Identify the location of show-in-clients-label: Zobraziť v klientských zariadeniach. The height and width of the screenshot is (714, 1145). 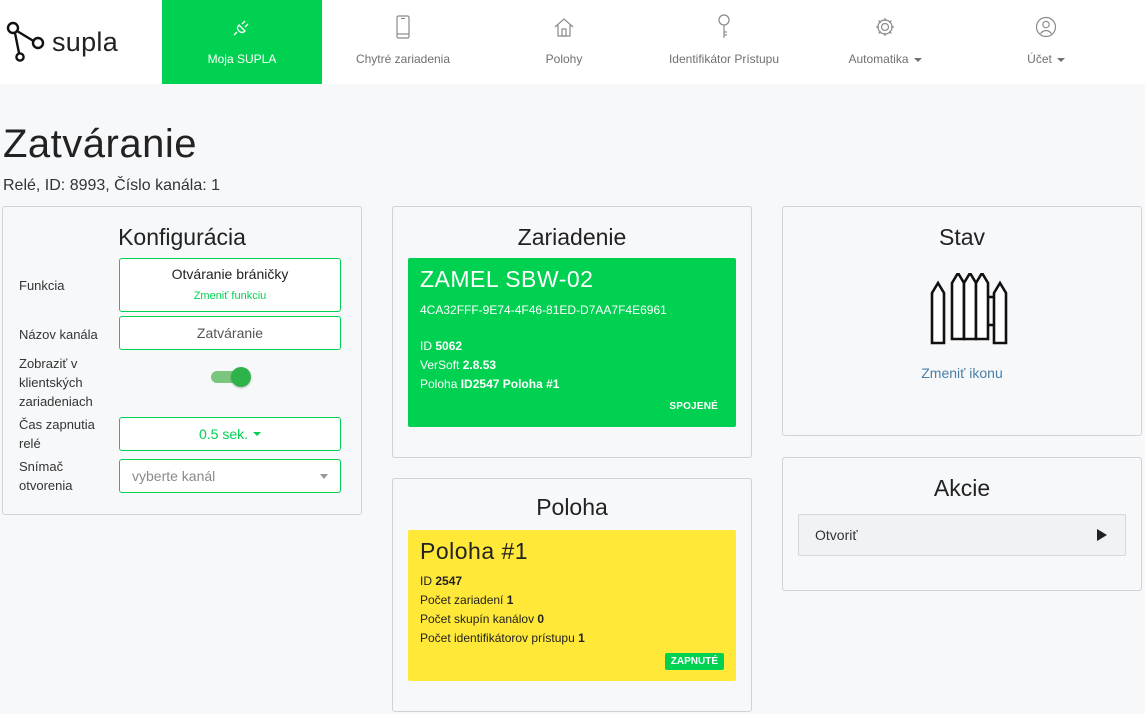
(56, 382).